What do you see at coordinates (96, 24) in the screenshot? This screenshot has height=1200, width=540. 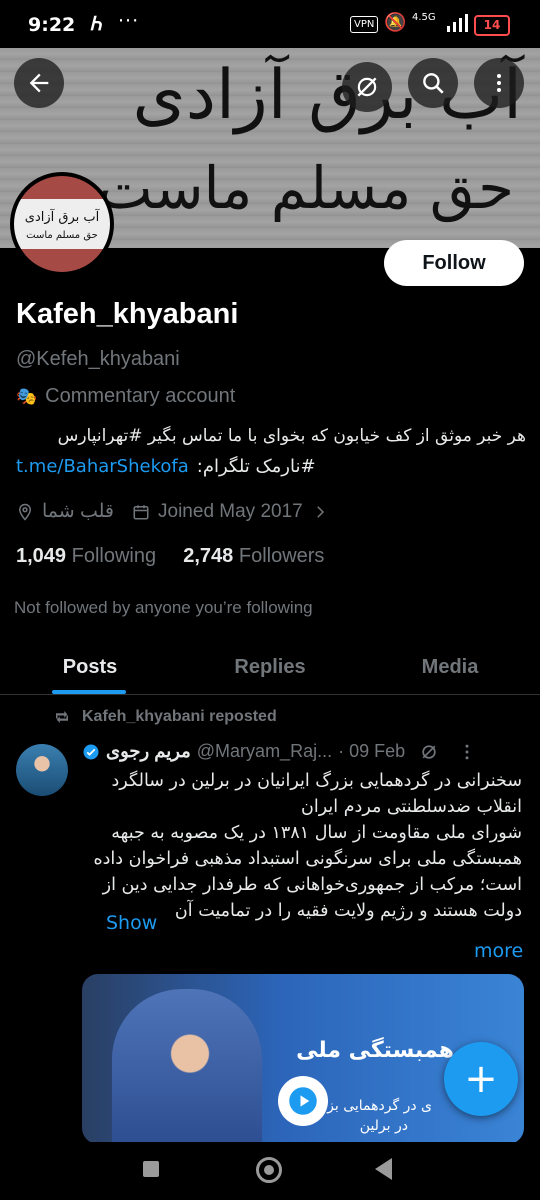 I see `notification-app-icon: Ꮒ` at bounding box center [96, 24].